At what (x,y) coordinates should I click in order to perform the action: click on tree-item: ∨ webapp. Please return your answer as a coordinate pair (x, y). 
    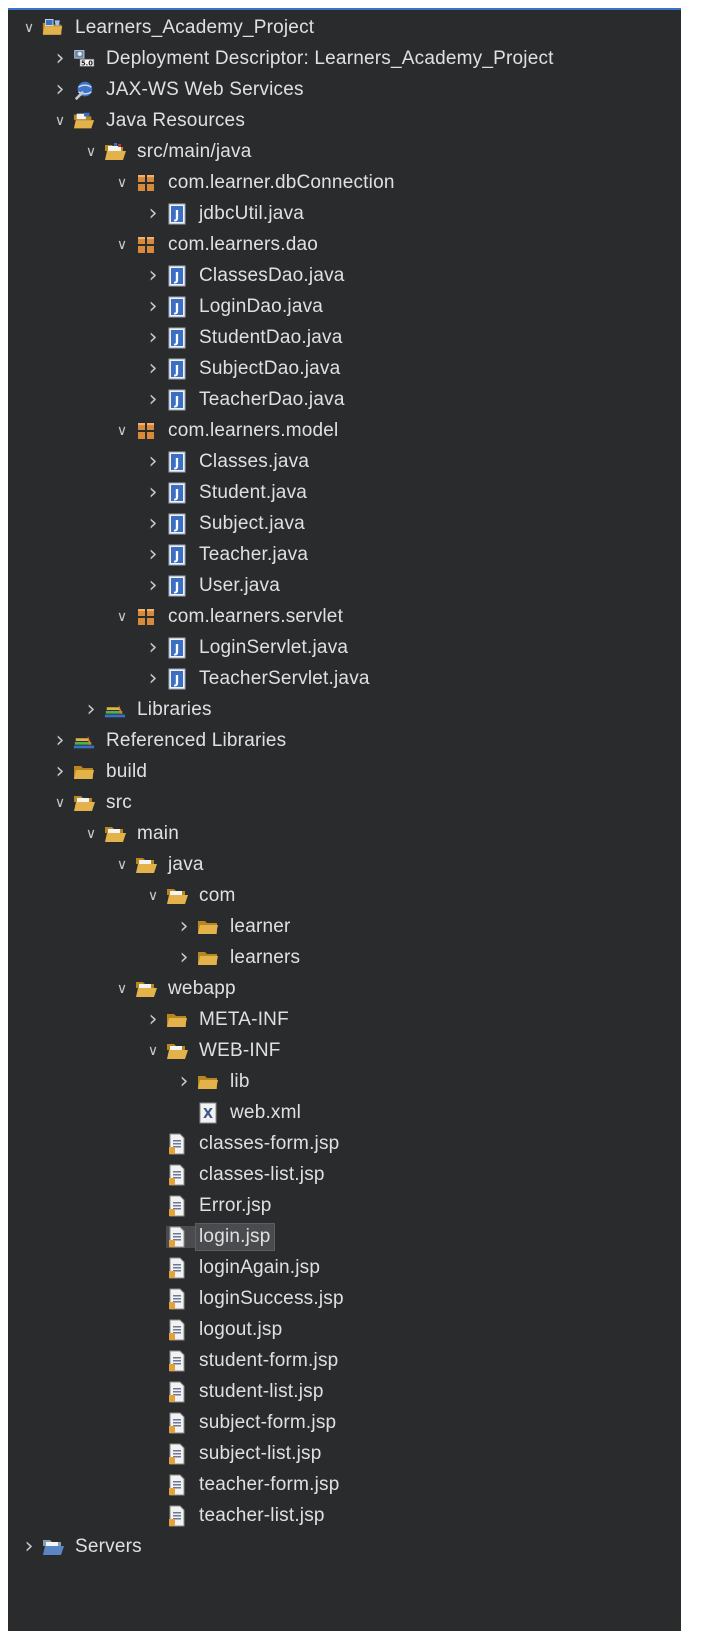
    Looking at the image, I should click on (344, 988).